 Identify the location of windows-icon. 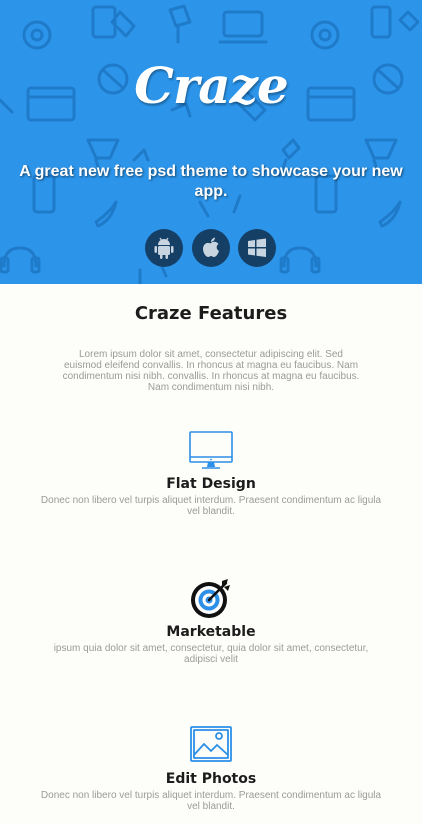
(257, 247).